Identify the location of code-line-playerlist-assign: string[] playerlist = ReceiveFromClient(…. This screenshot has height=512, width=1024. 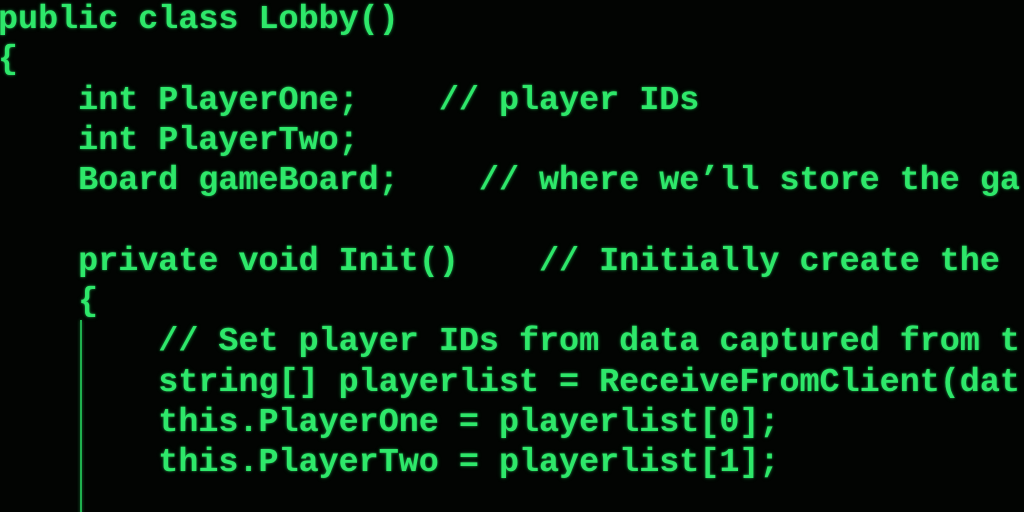
(510, 382).